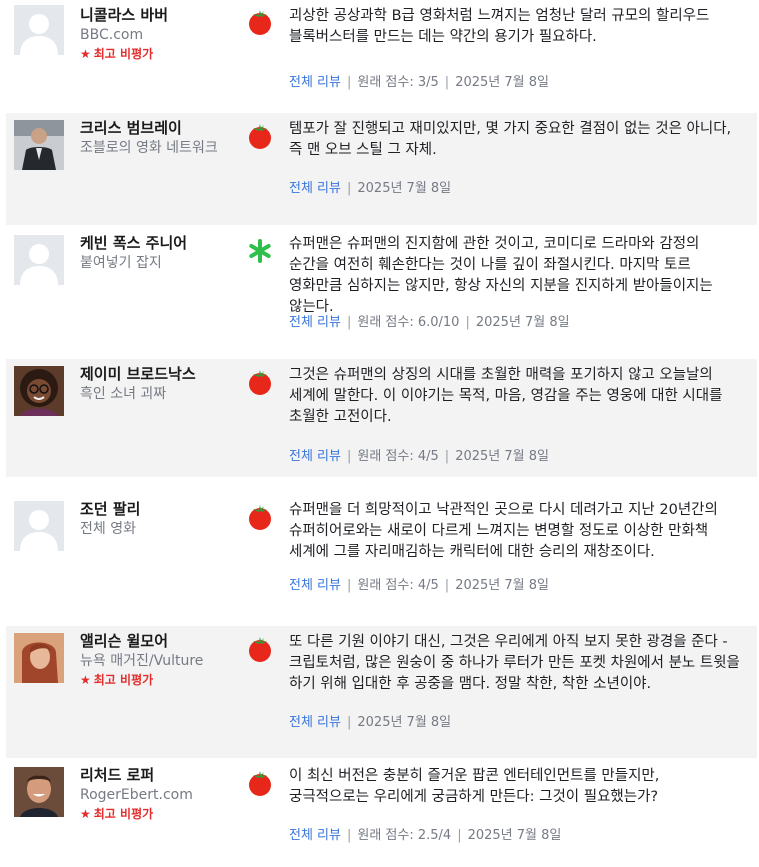  What do you see at coordinates (162, 394) in the screenshot?
I see `publication-name: 흑인 소녀 괴짜` at bounding box center [162, 394].